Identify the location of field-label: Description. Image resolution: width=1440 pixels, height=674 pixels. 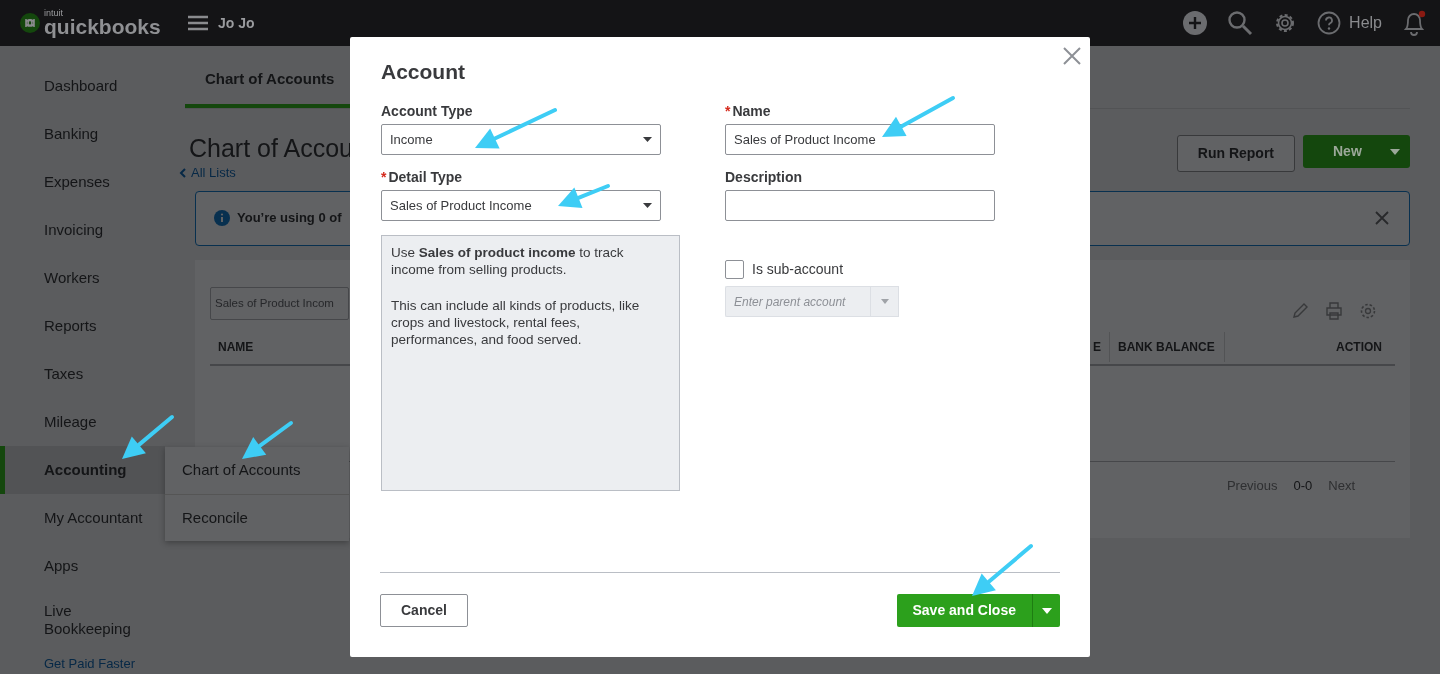
(763, 178).